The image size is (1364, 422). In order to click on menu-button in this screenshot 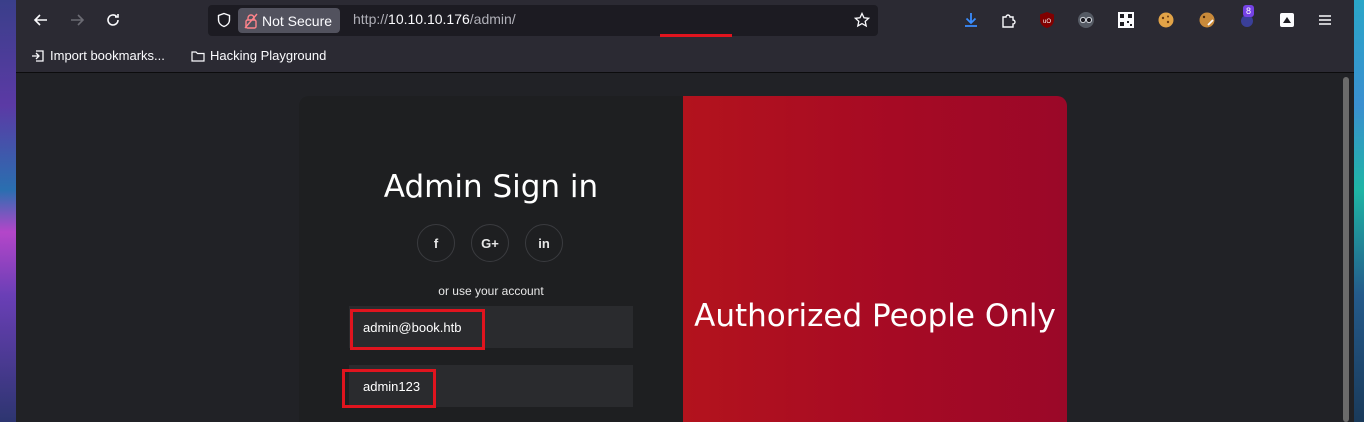, I will do `click(1325, 20)`.